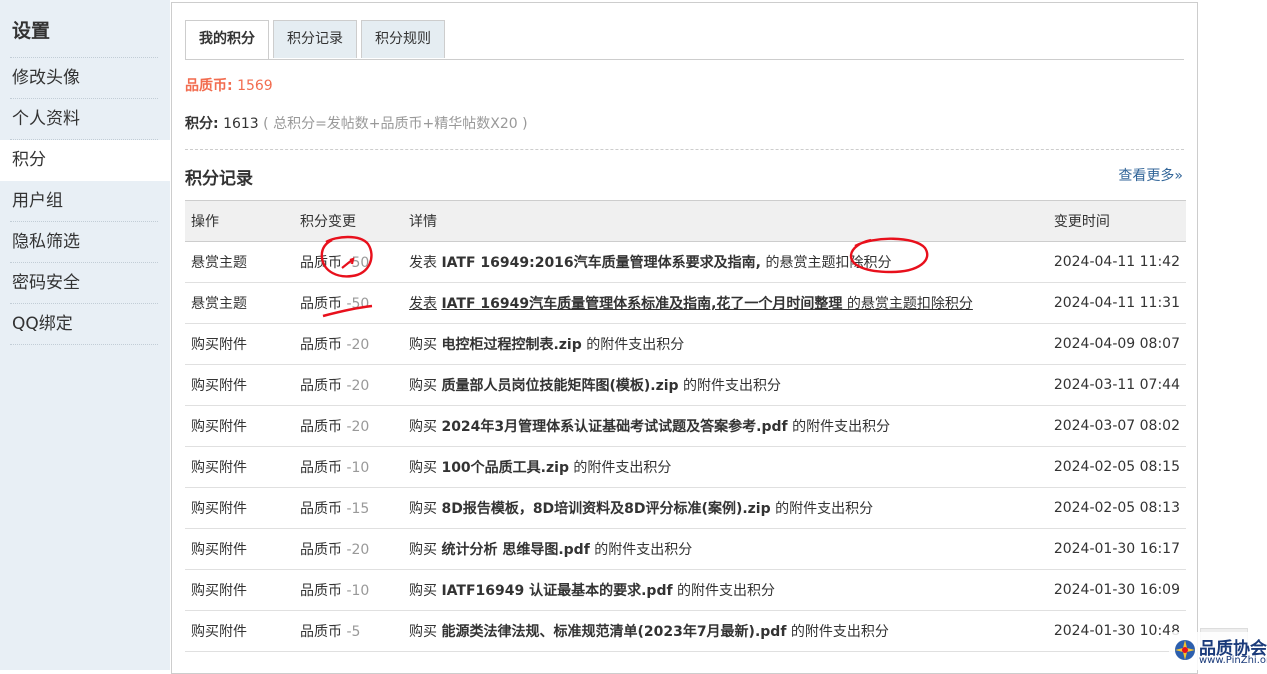 The image size is (1267, 674). Describe the element at coordinates (255, 86) in the screenshot. I see `coin-value: 1569` at that location.